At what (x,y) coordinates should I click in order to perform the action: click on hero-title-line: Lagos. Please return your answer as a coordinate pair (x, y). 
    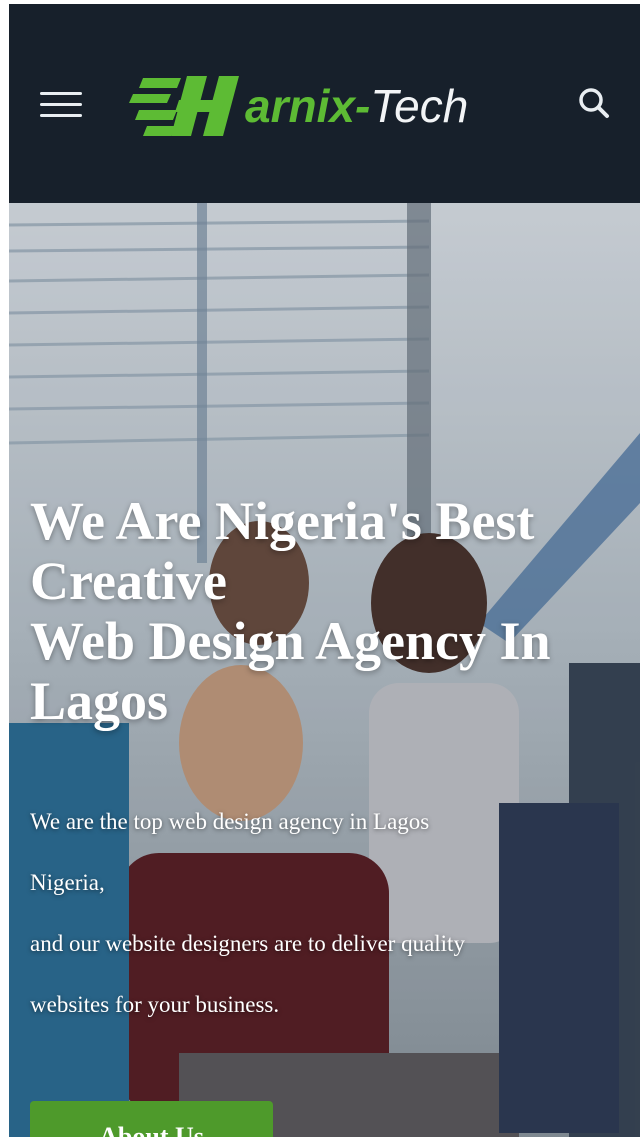
    Looking at the image, I should click on (99, 701).